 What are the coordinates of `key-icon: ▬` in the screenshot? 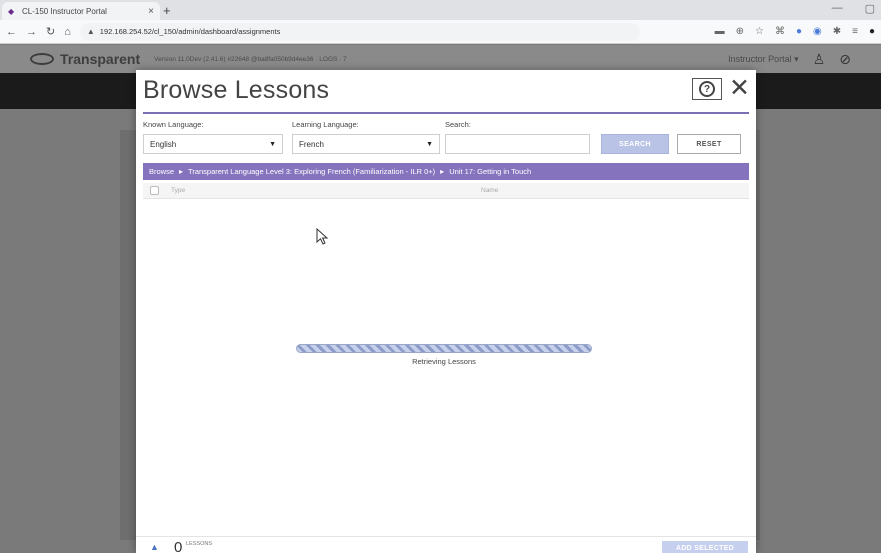 It's located at (720, 31).